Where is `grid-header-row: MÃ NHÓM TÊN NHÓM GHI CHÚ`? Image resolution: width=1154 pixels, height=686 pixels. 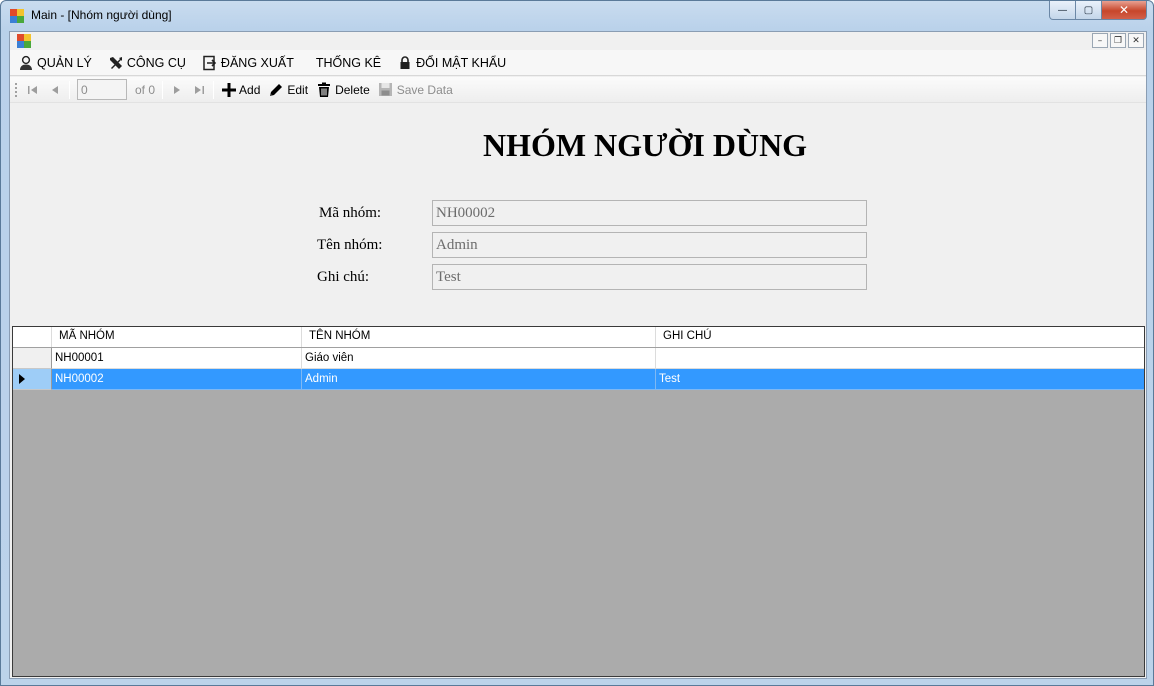 grid-header-row: MÃ NHÓM TÊN NHÓM GHI CHÚ is located at coordinates (578, 337).